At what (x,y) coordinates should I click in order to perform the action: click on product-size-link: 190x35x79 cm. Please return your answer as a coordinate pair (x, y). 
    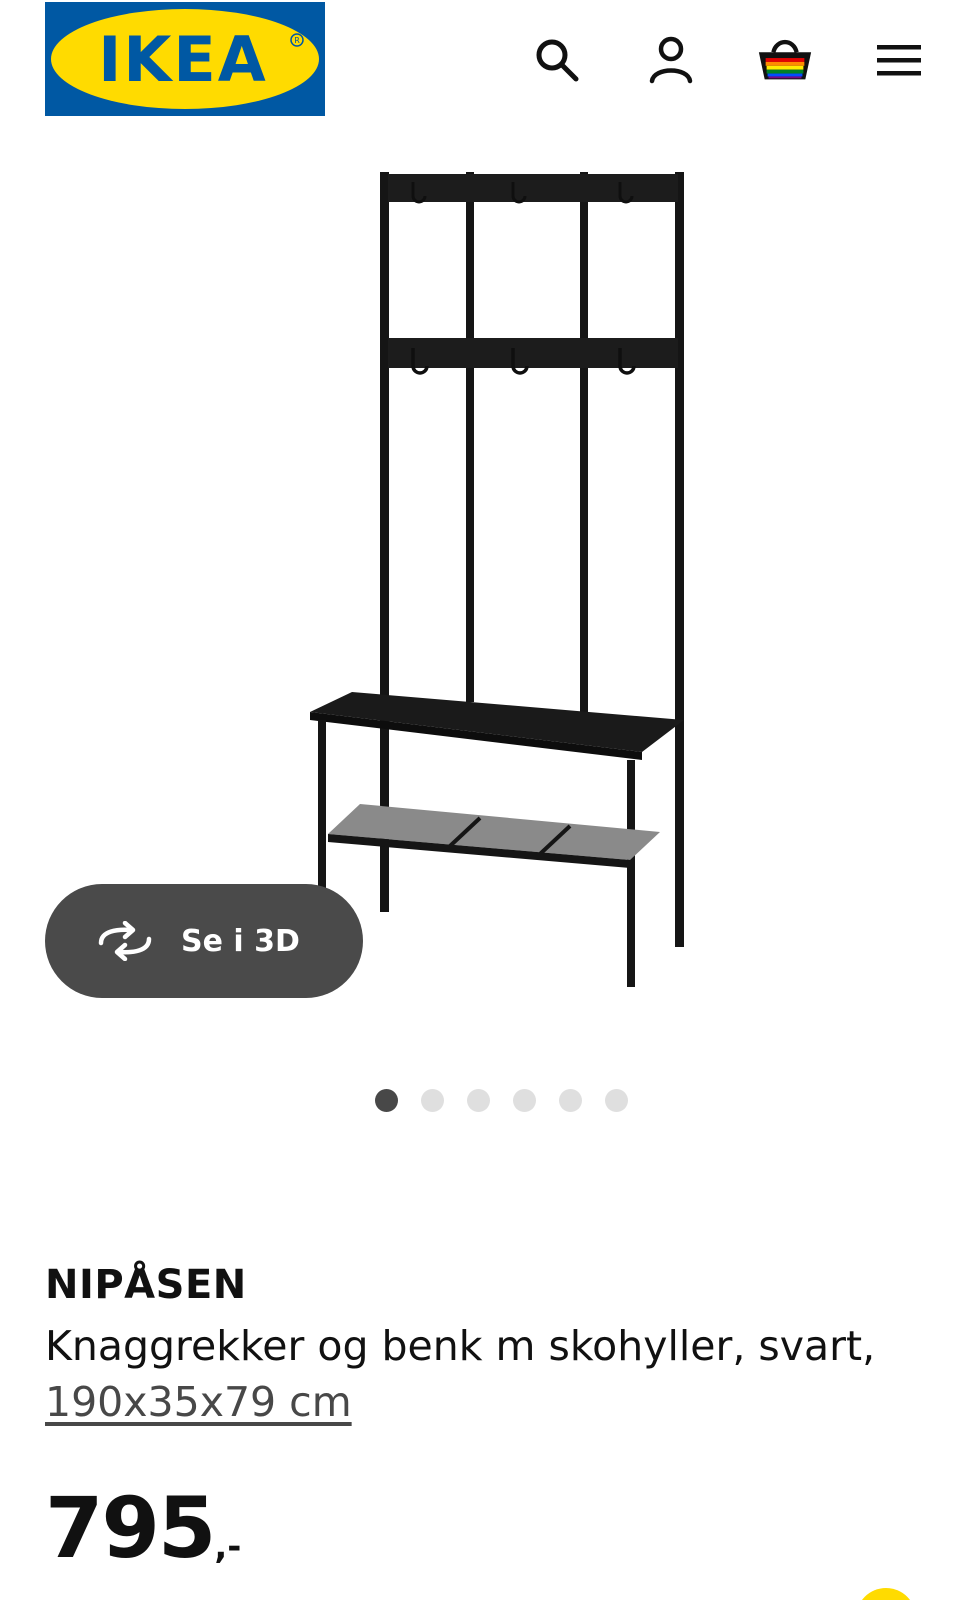
    Looking at the image, I should click on (198, 1402).